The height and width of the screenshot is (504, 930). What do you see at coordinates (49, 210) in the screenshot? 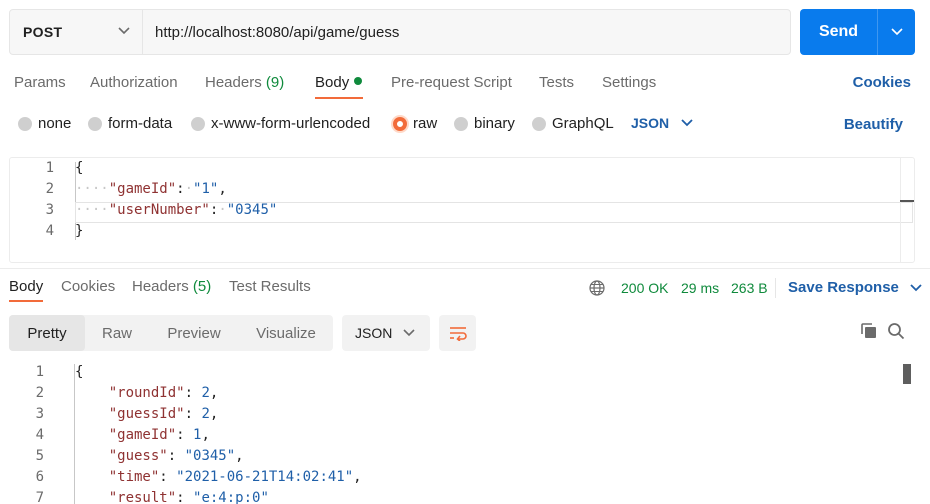
I see `line-number: 3` at bounding box center [49, 210].